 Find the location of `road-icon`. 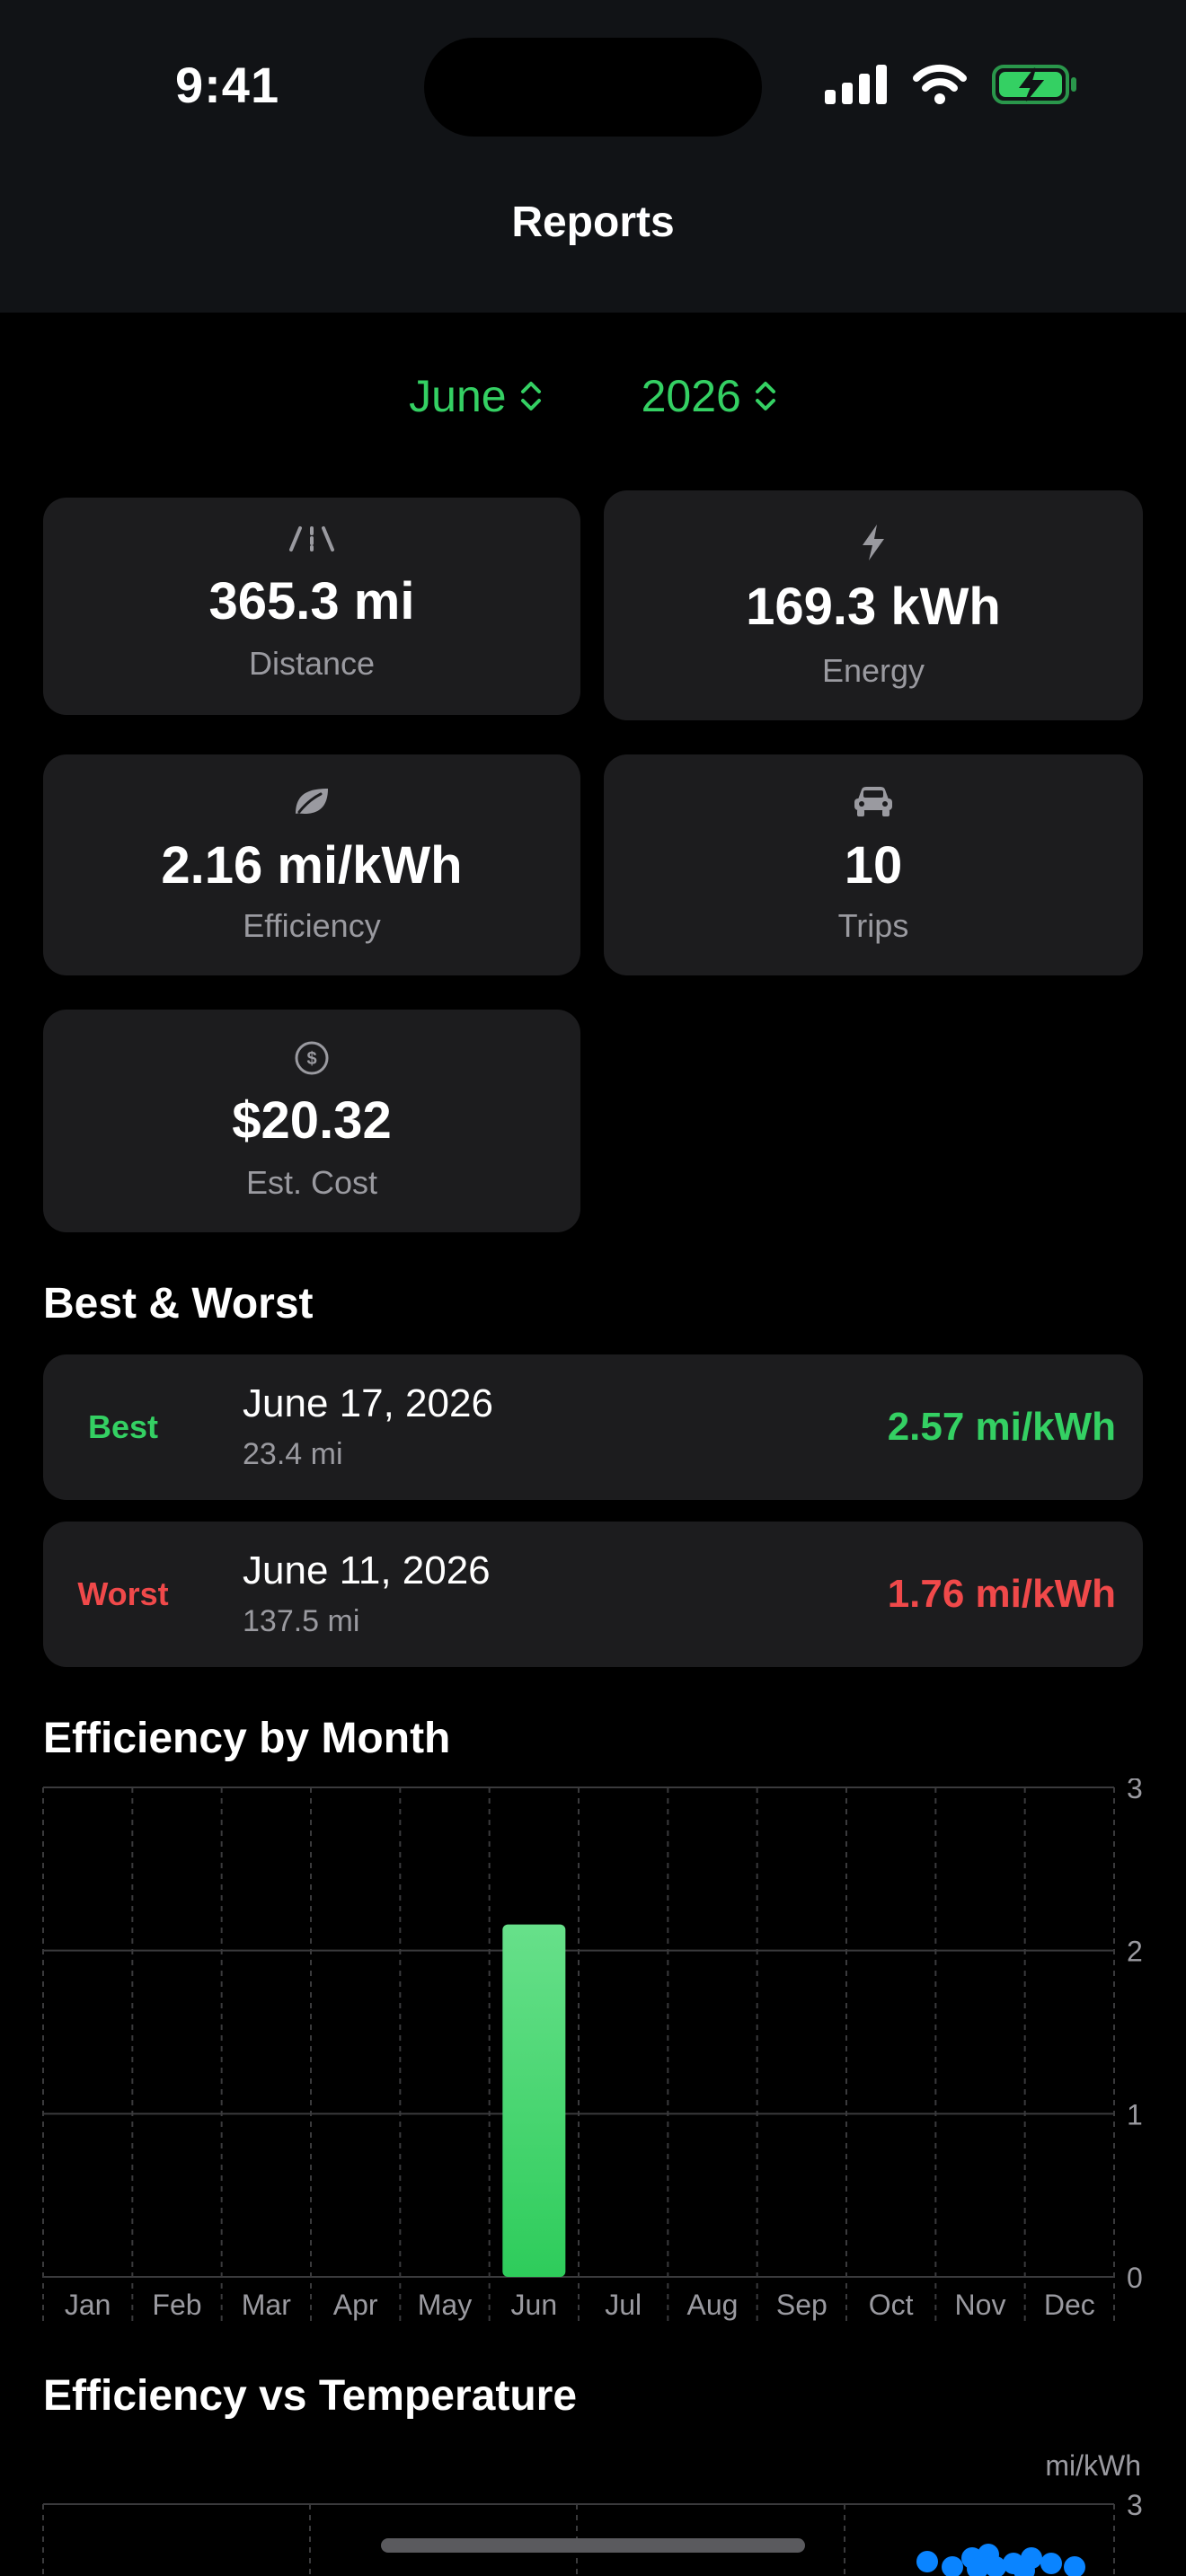

road-icon is located at coordinates (311, 538).